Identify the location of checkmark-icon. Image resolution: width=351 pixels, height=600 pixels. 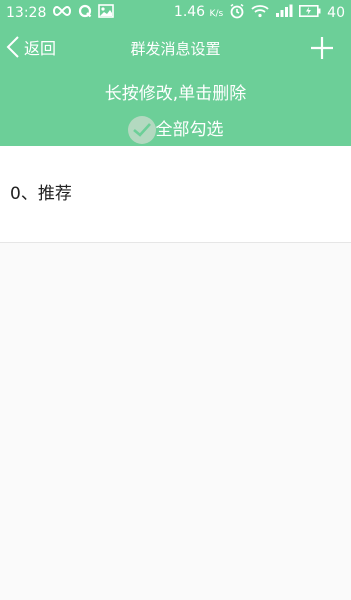
(141, 130).